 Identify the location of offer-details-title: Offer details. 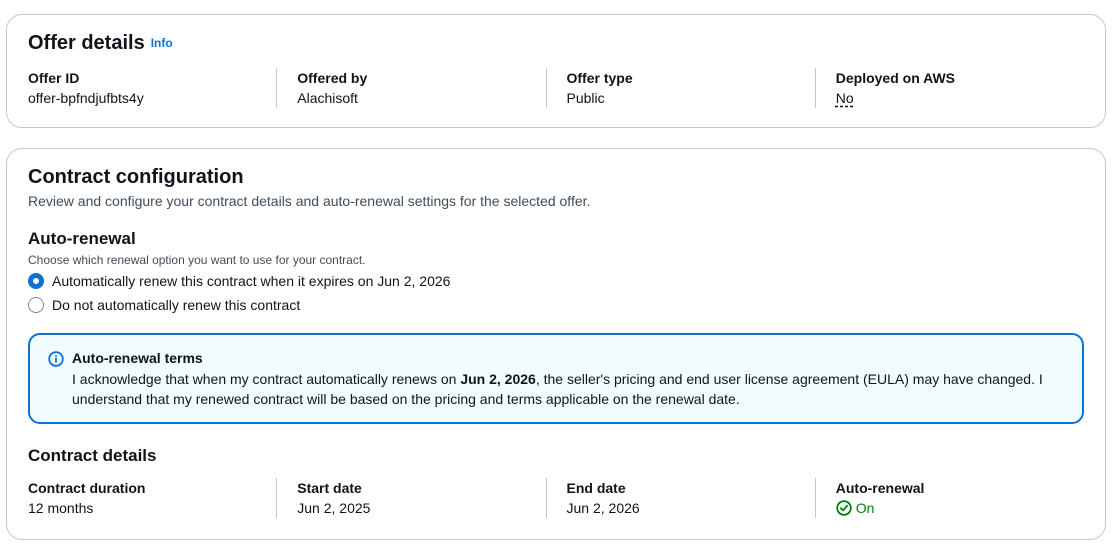
(86, 43).